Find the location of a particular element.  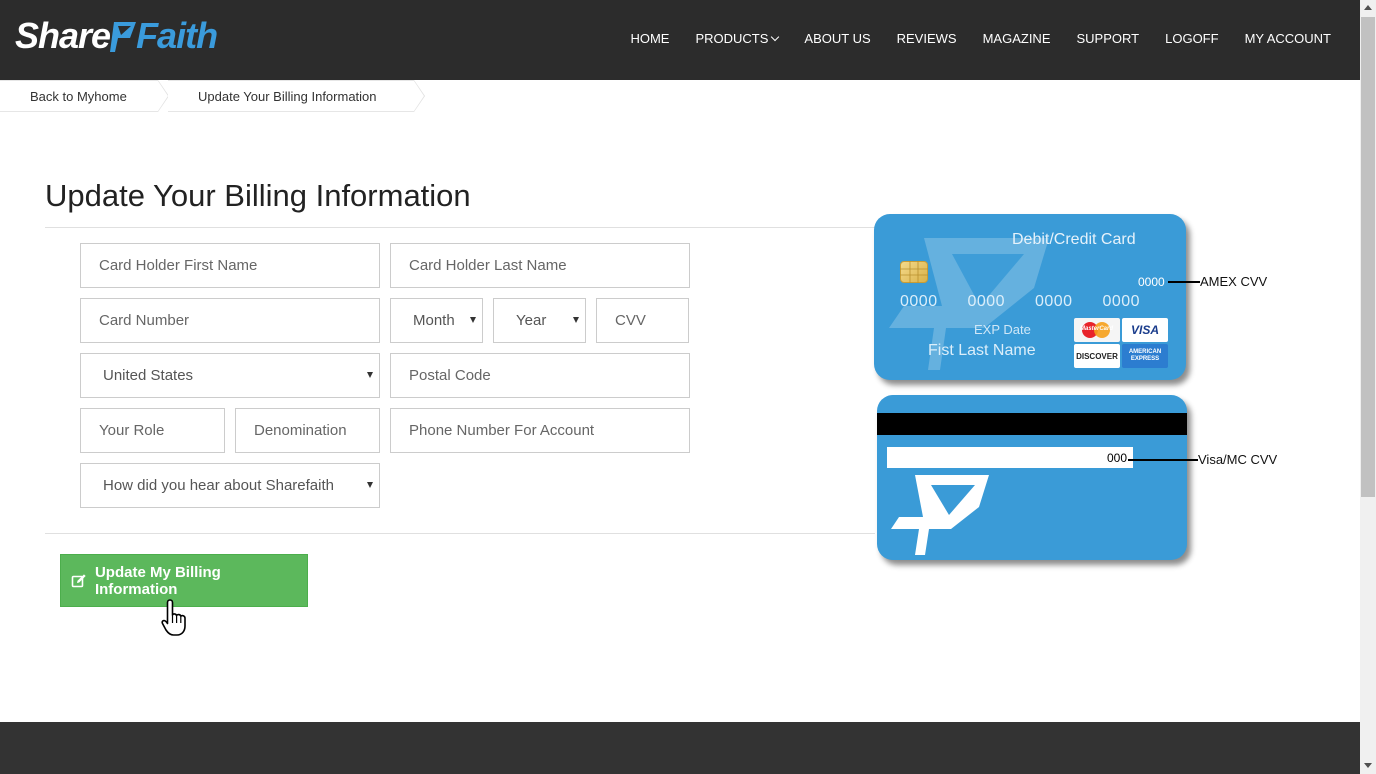

postal-code-field is located at coordinates (540, 375).